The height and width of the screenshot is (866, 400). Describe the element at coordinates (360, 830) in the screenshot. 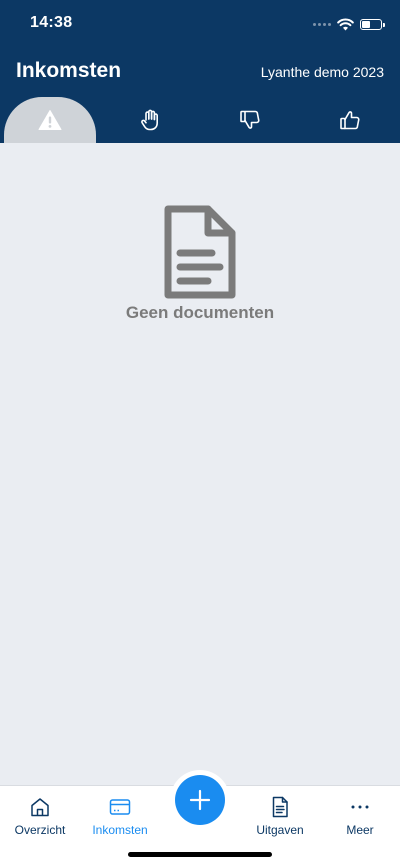

I see `nav-label: Meer` at that location.